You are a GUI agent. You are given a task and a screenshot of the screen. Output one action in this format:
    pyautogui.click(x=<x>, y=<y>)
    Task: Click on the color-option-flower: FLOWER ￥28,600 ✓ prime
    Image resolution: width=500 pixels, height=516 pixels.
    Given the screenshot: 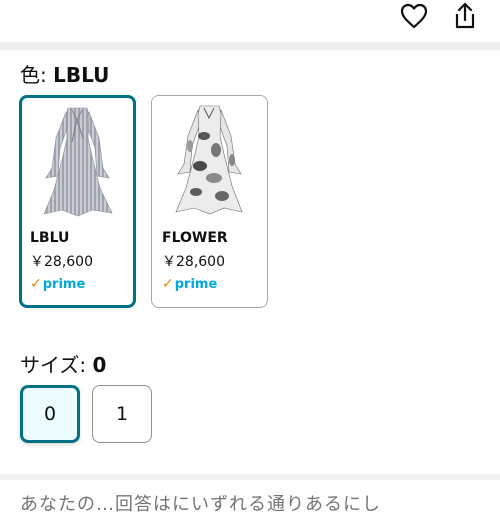 What is the action you would take?
    pyautogui.click(x=209, y=201)
    